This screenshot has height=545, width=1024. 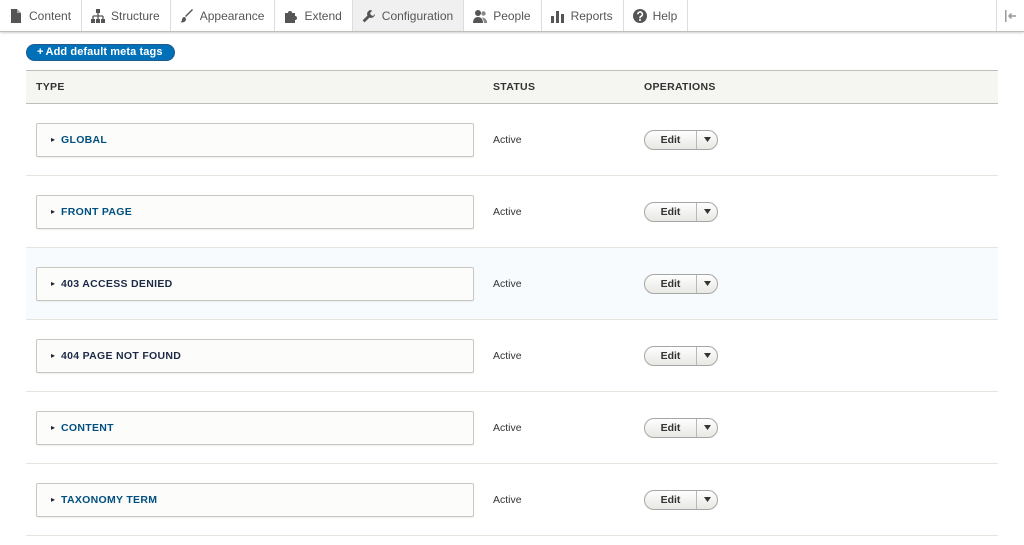 I want to click on toolbar-tab-content: Content, so click(x=41, y=15).